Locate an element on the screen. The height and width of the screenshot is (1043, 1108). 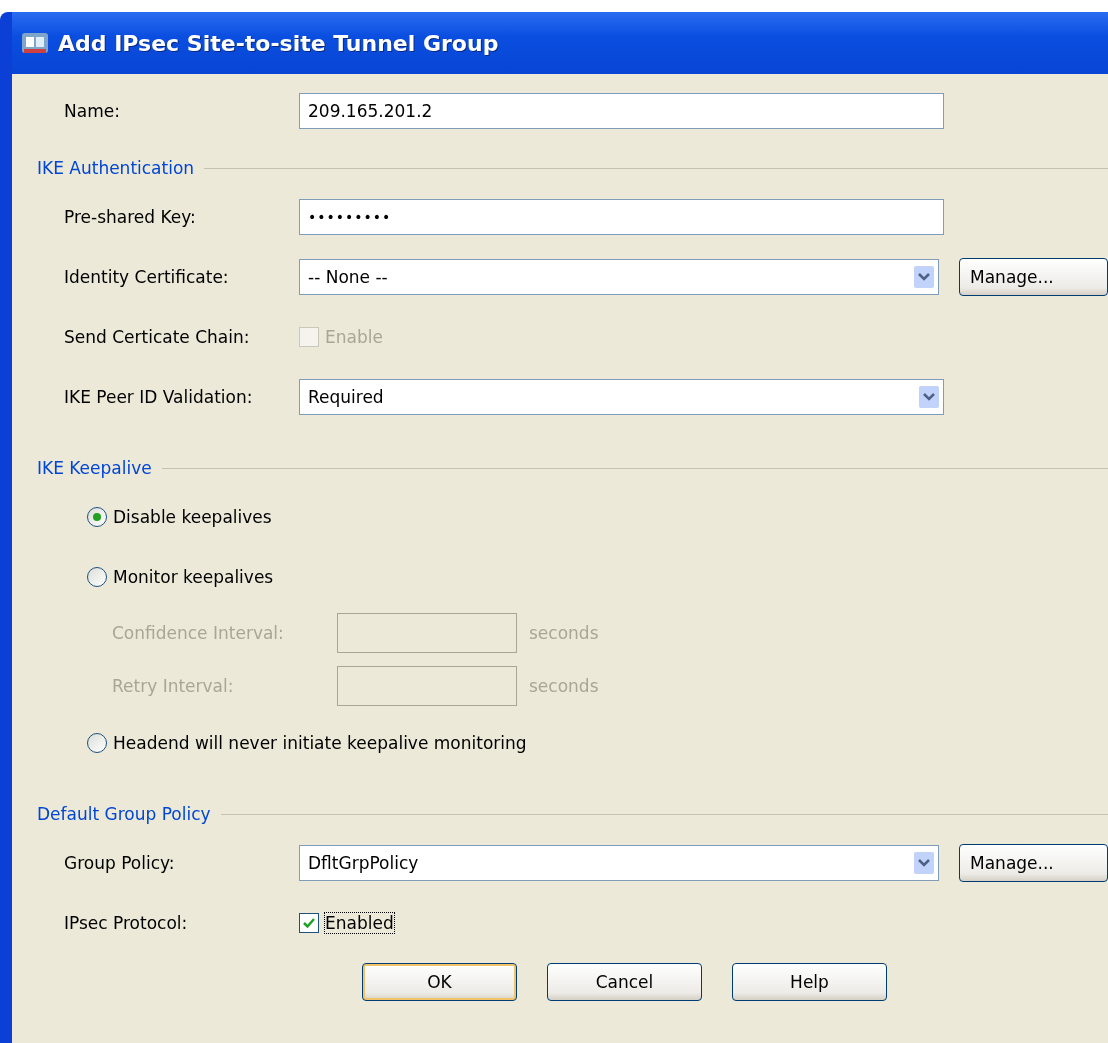
section-title: Default Group Policy is located at coordinates (124, 814).